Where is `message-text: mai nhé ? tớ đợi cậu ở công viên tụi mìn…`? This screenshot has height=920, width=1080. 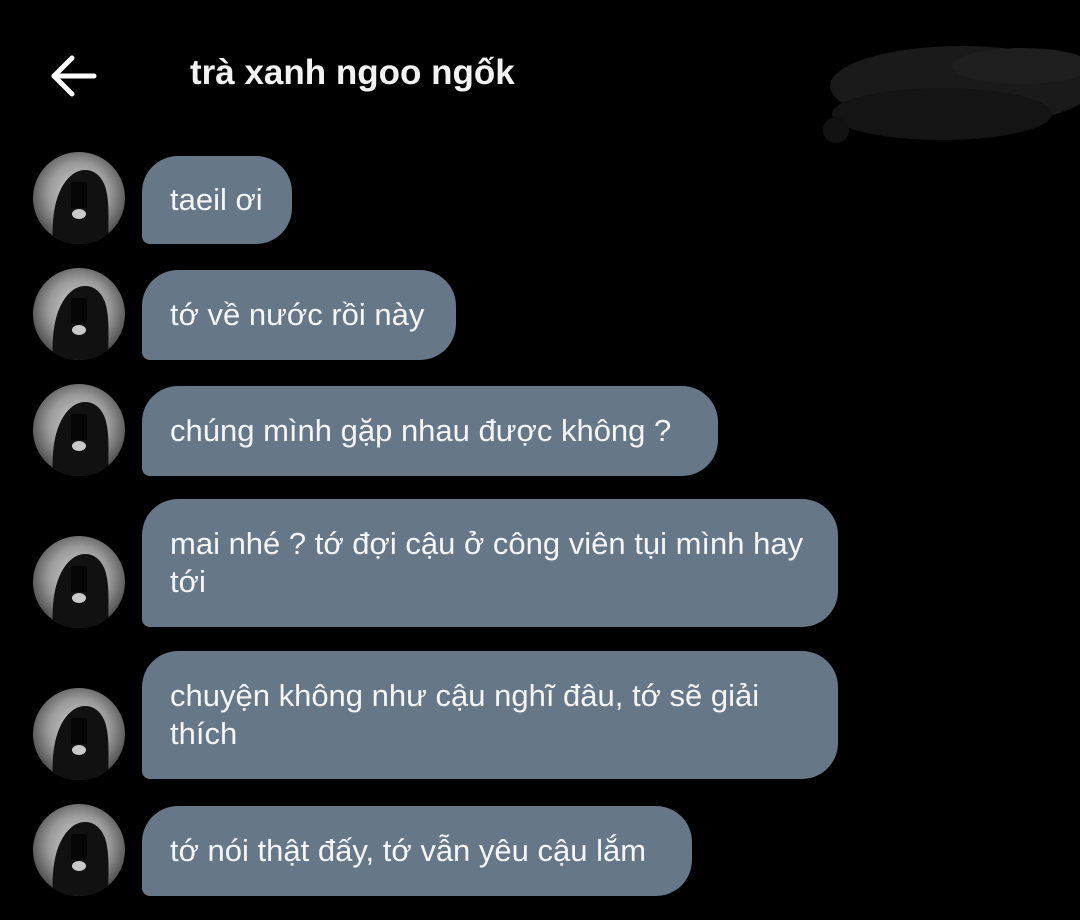
message-text: mai nhé ? tớ đợi cậu ở công viên tụi mìn… is located at coordinates (487, 562).